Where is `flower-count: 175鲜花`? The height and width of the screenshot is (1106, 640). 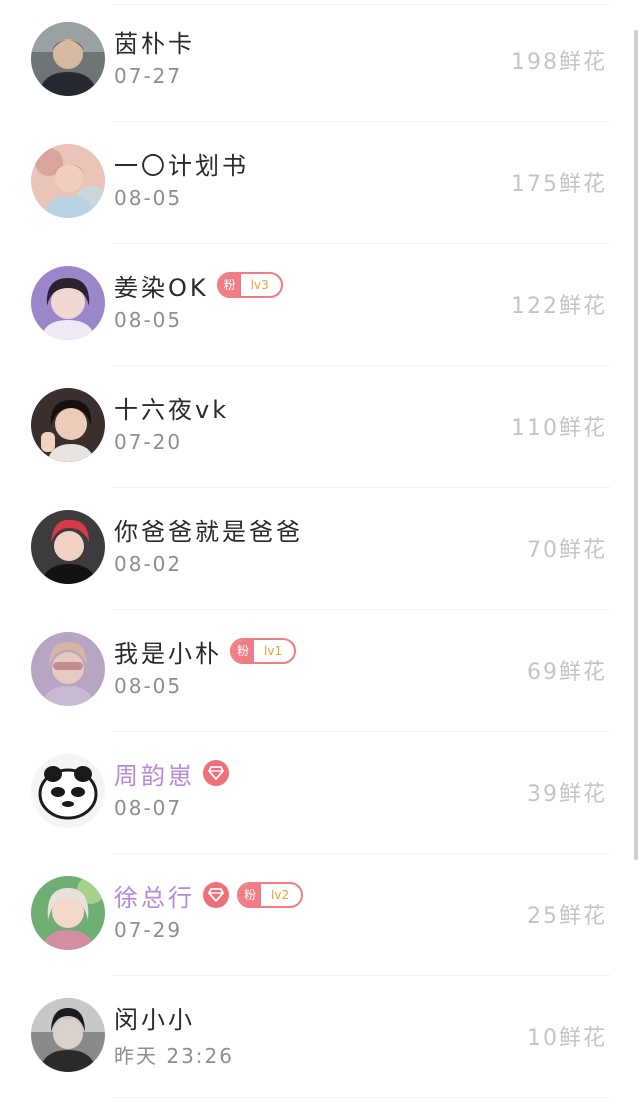 flower-count: 175鲜花 is located at coordinates (559, 184).